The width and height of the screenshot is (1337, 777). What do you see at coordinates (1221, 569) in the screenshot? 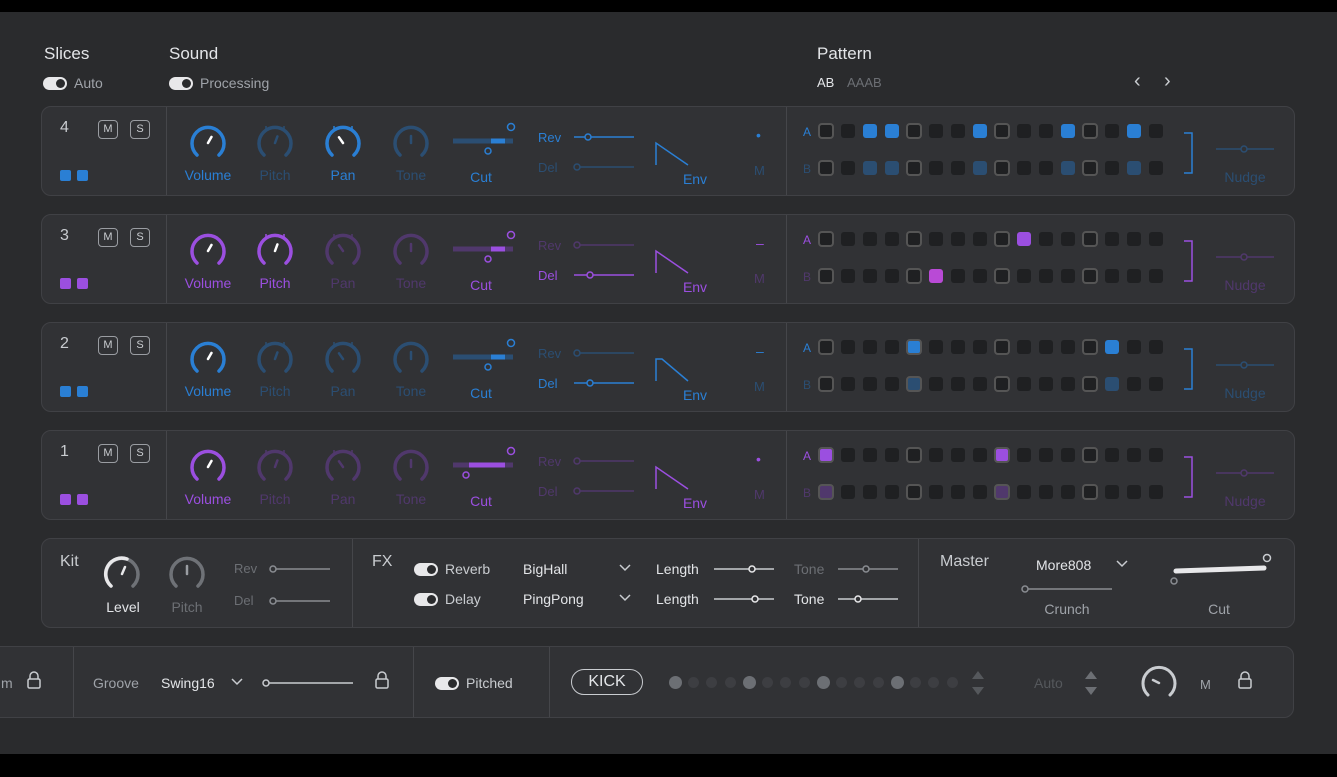
I see `master-cut-slider` at bounding box center [1221, 569].